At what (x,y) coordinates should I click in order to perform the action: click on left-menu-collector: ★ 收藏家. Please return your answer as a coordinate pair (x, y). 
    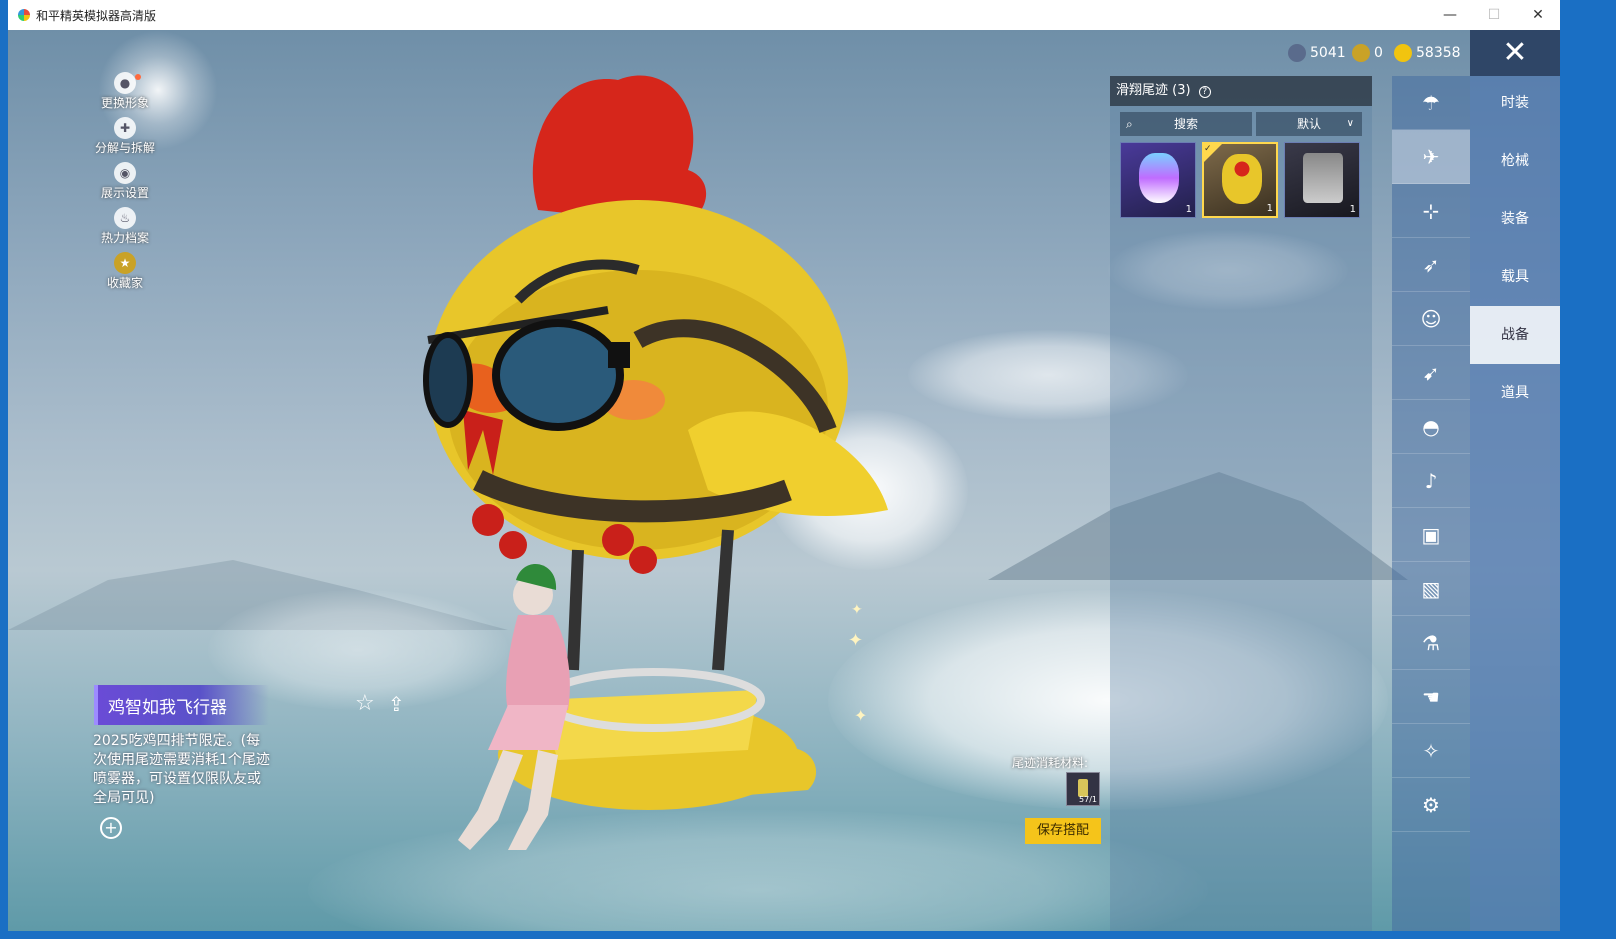
    Looking at the image, I should click on (125, 274).